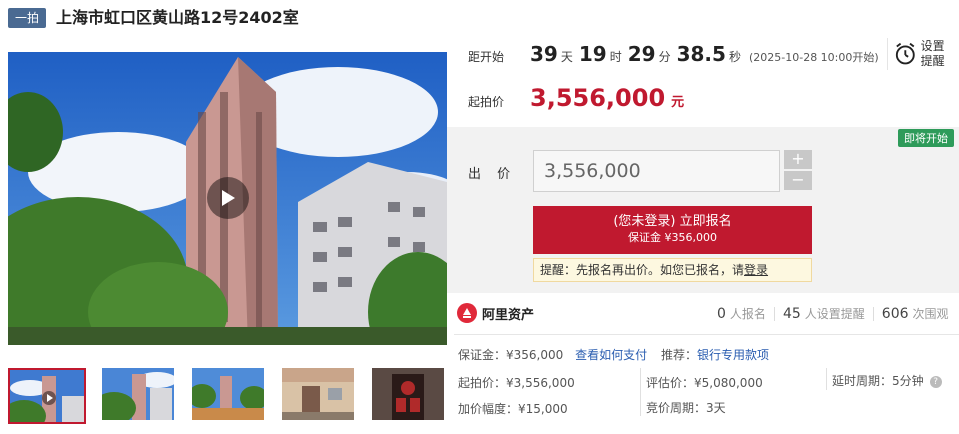  Describe the element at coordinates (656, 171) in the screenshot. I see `bid-amount-input: 3,556,000` at that location.